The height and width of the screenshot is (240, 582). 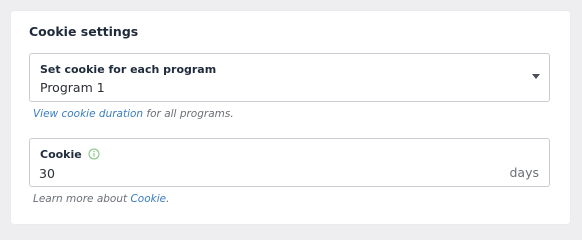 I want to click on section-title: Cookie settings, so click(x=84, y=31).